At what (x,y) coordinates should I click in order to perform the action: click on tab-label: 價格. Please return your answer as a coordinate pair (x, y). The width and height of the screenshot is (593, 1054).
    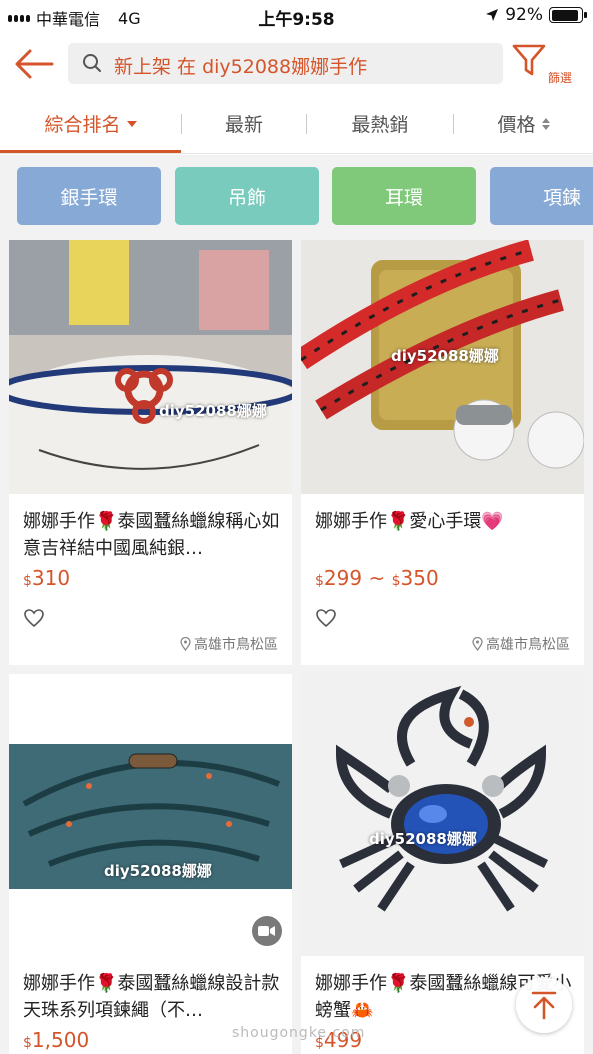
    Looking at the image, I should click on (516, 125).